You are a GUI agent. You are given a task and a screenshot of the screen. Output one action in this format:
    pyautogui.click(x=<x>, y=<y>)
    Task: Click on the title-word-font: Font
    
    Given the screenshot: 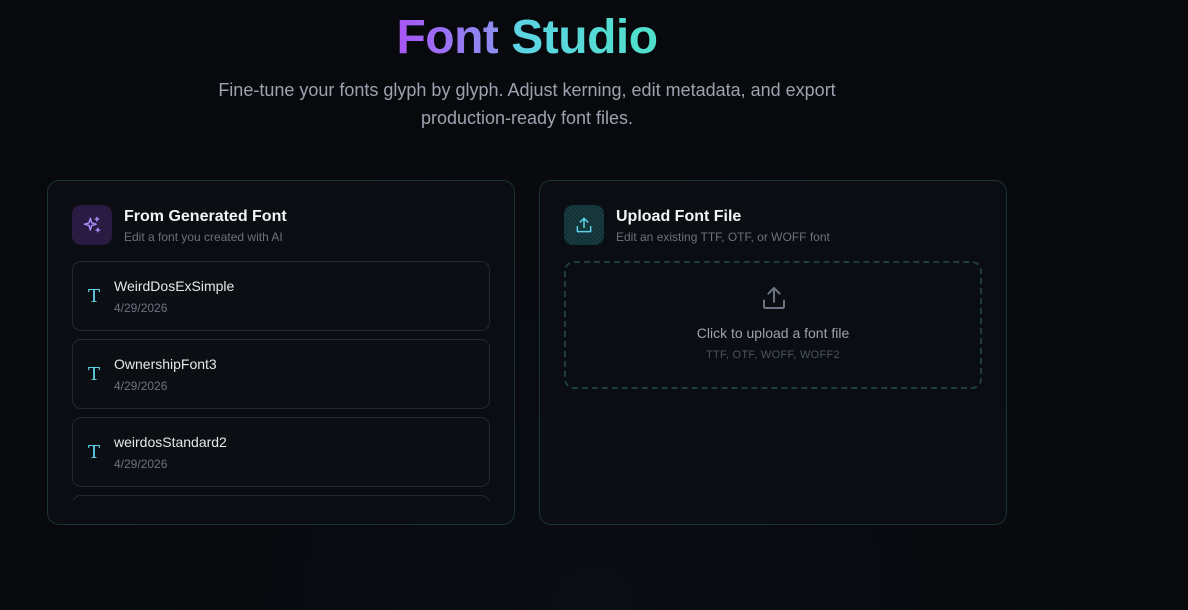 What is the action you would take?
    pyautogui.click(x=447, y=37)
    